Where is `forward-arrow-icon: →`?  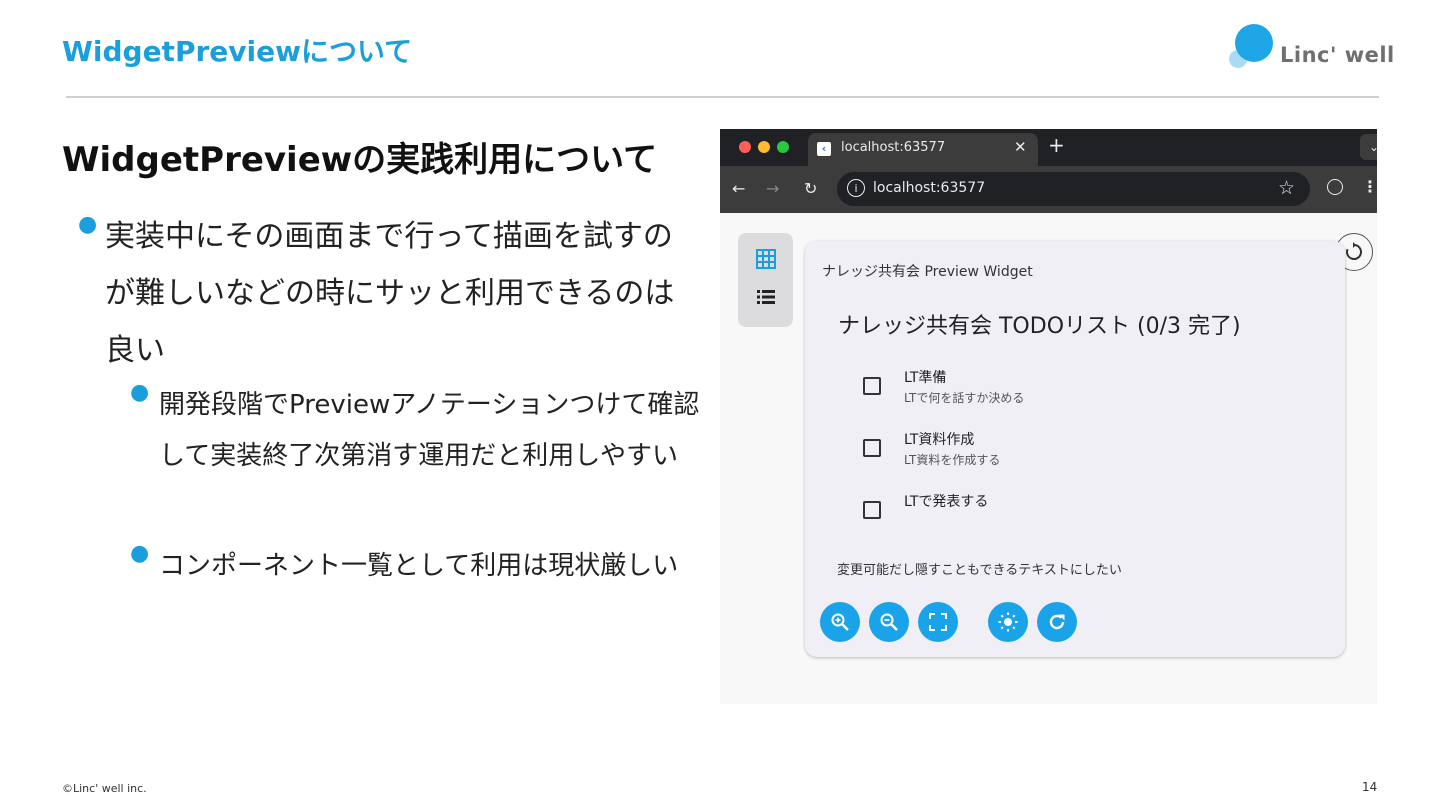 forward-arrow-icon: → is located at coordinates (772, 188).